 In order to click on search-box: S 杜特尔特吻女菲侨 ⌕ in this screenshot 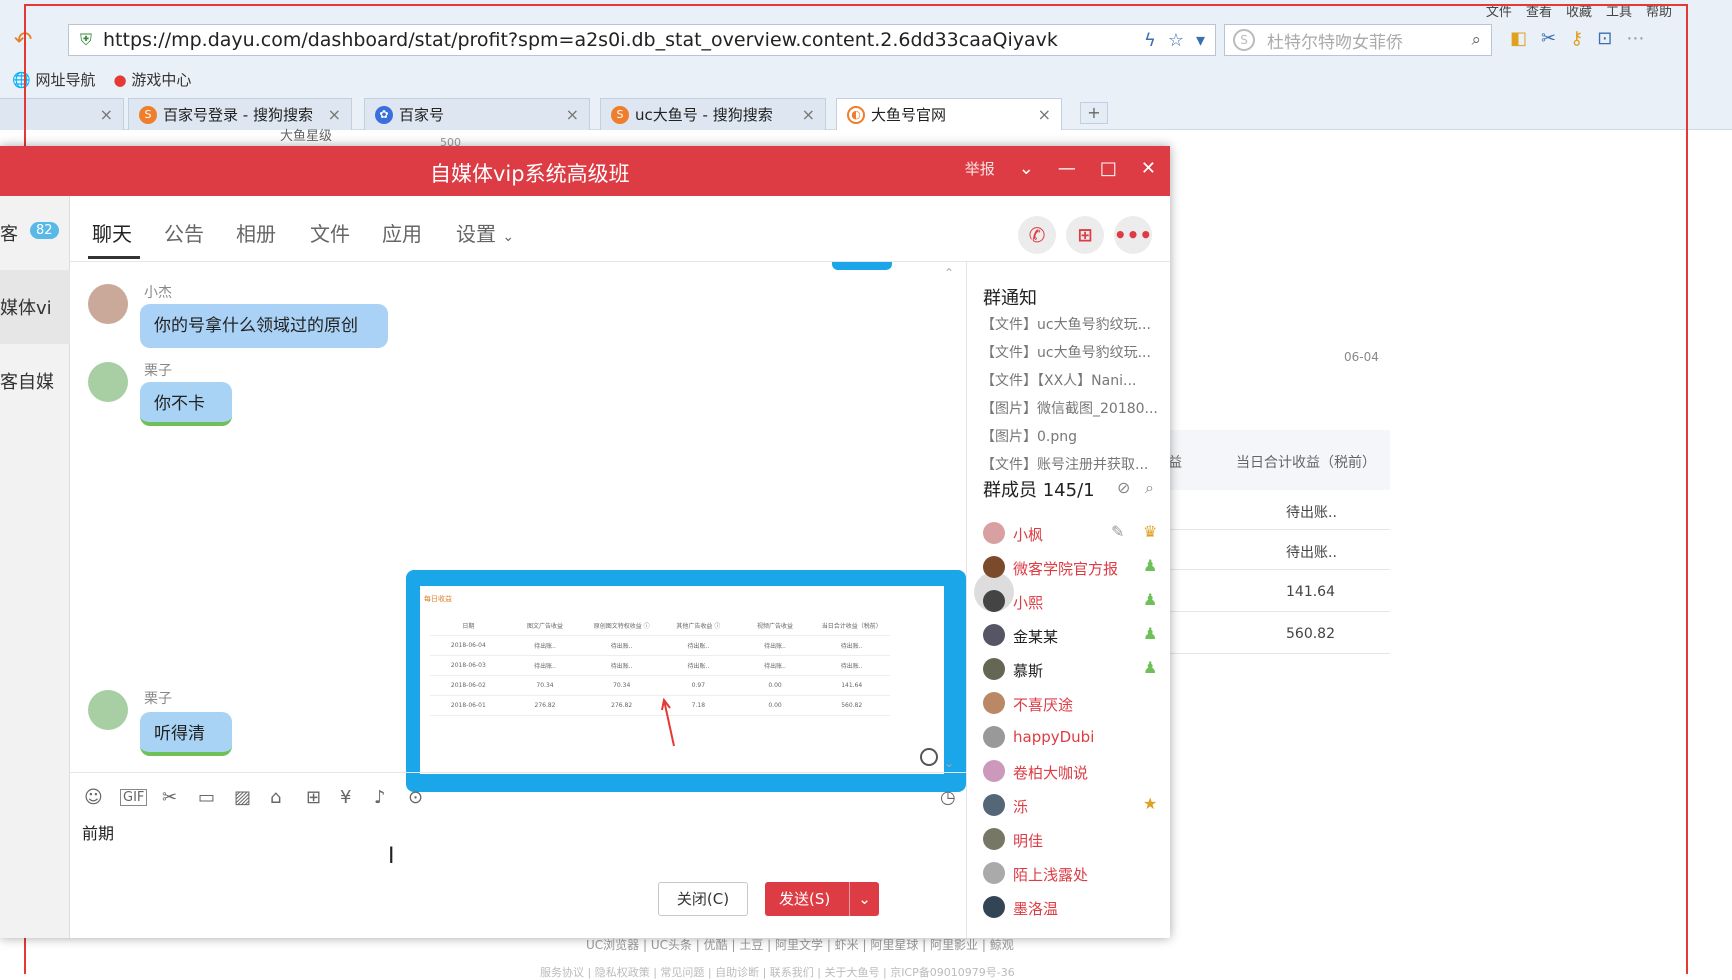, I will do `click(1358, 40)`.